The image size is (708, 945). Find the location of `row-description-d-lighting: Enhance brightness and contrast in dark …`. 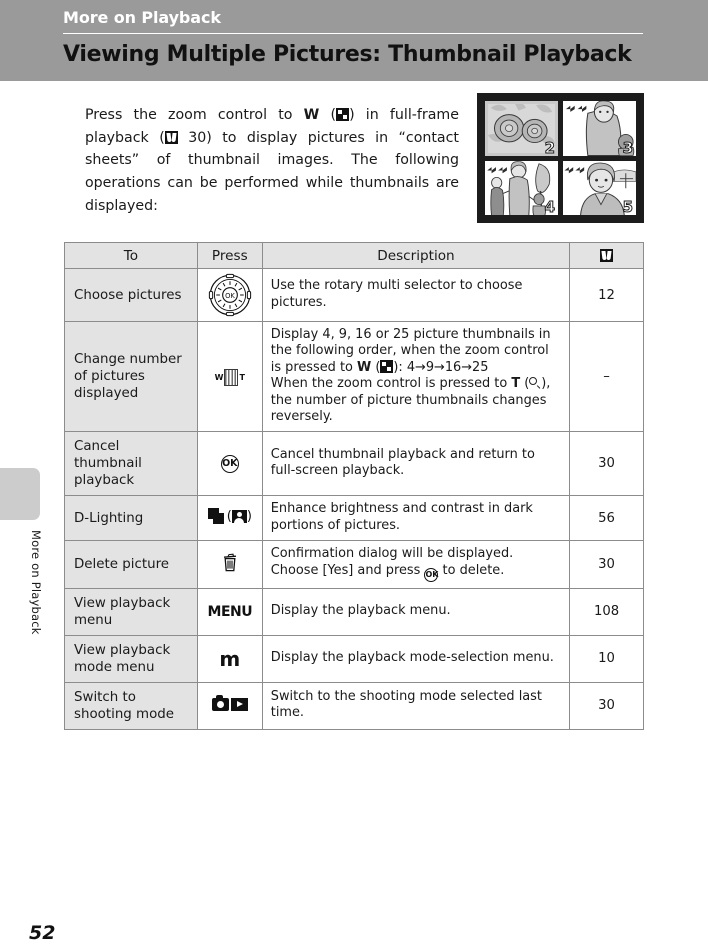

row-description-d-lighting: Enhance brightness and contrast in dark … is located at coordinates (416, 518).